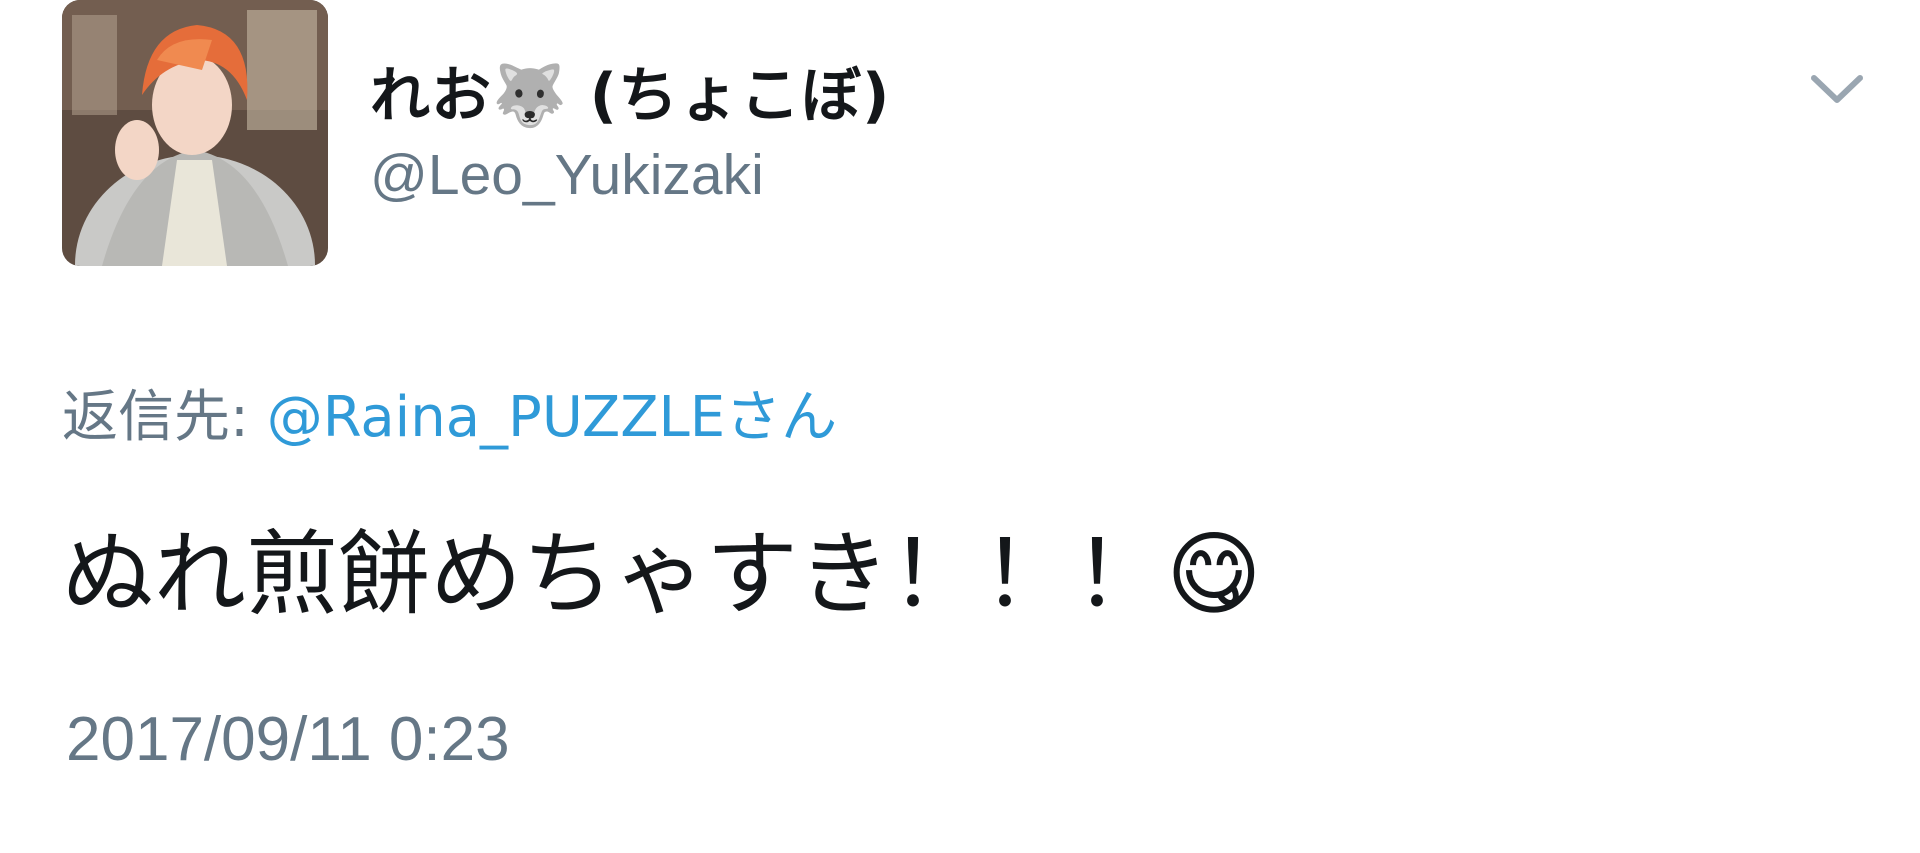 This screenshot has width=1920, height=853. What do you see at coordinates (567, 175) in the screenshot?
I see `user-handle: @Leo_Yukizaki` at bounding box center [567, 175].